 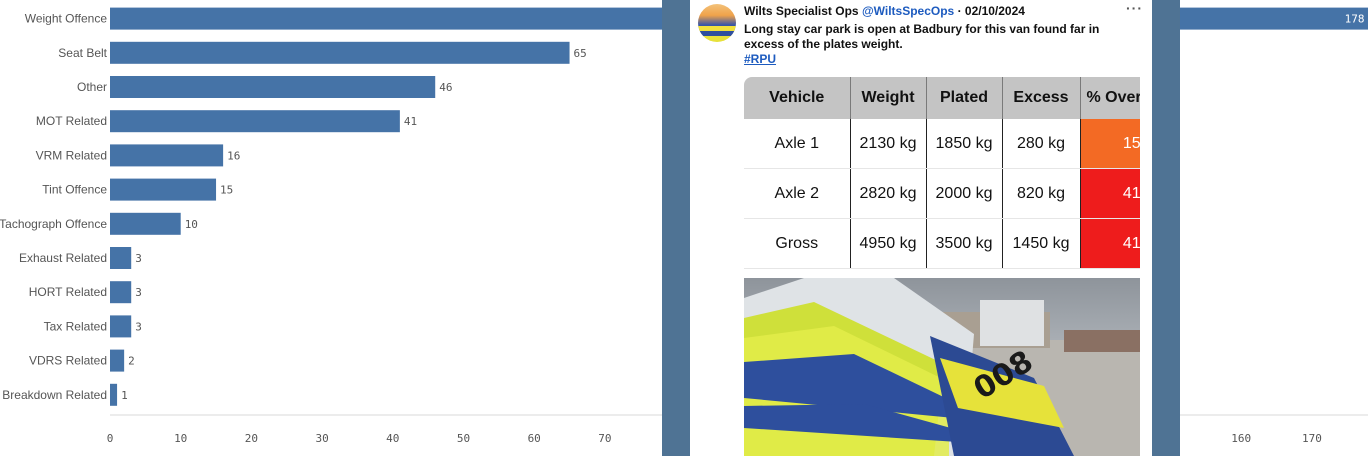 I want to click on table-header-row: Vehicle Weight Plated Excess % Over, so click(x=942, y=98).